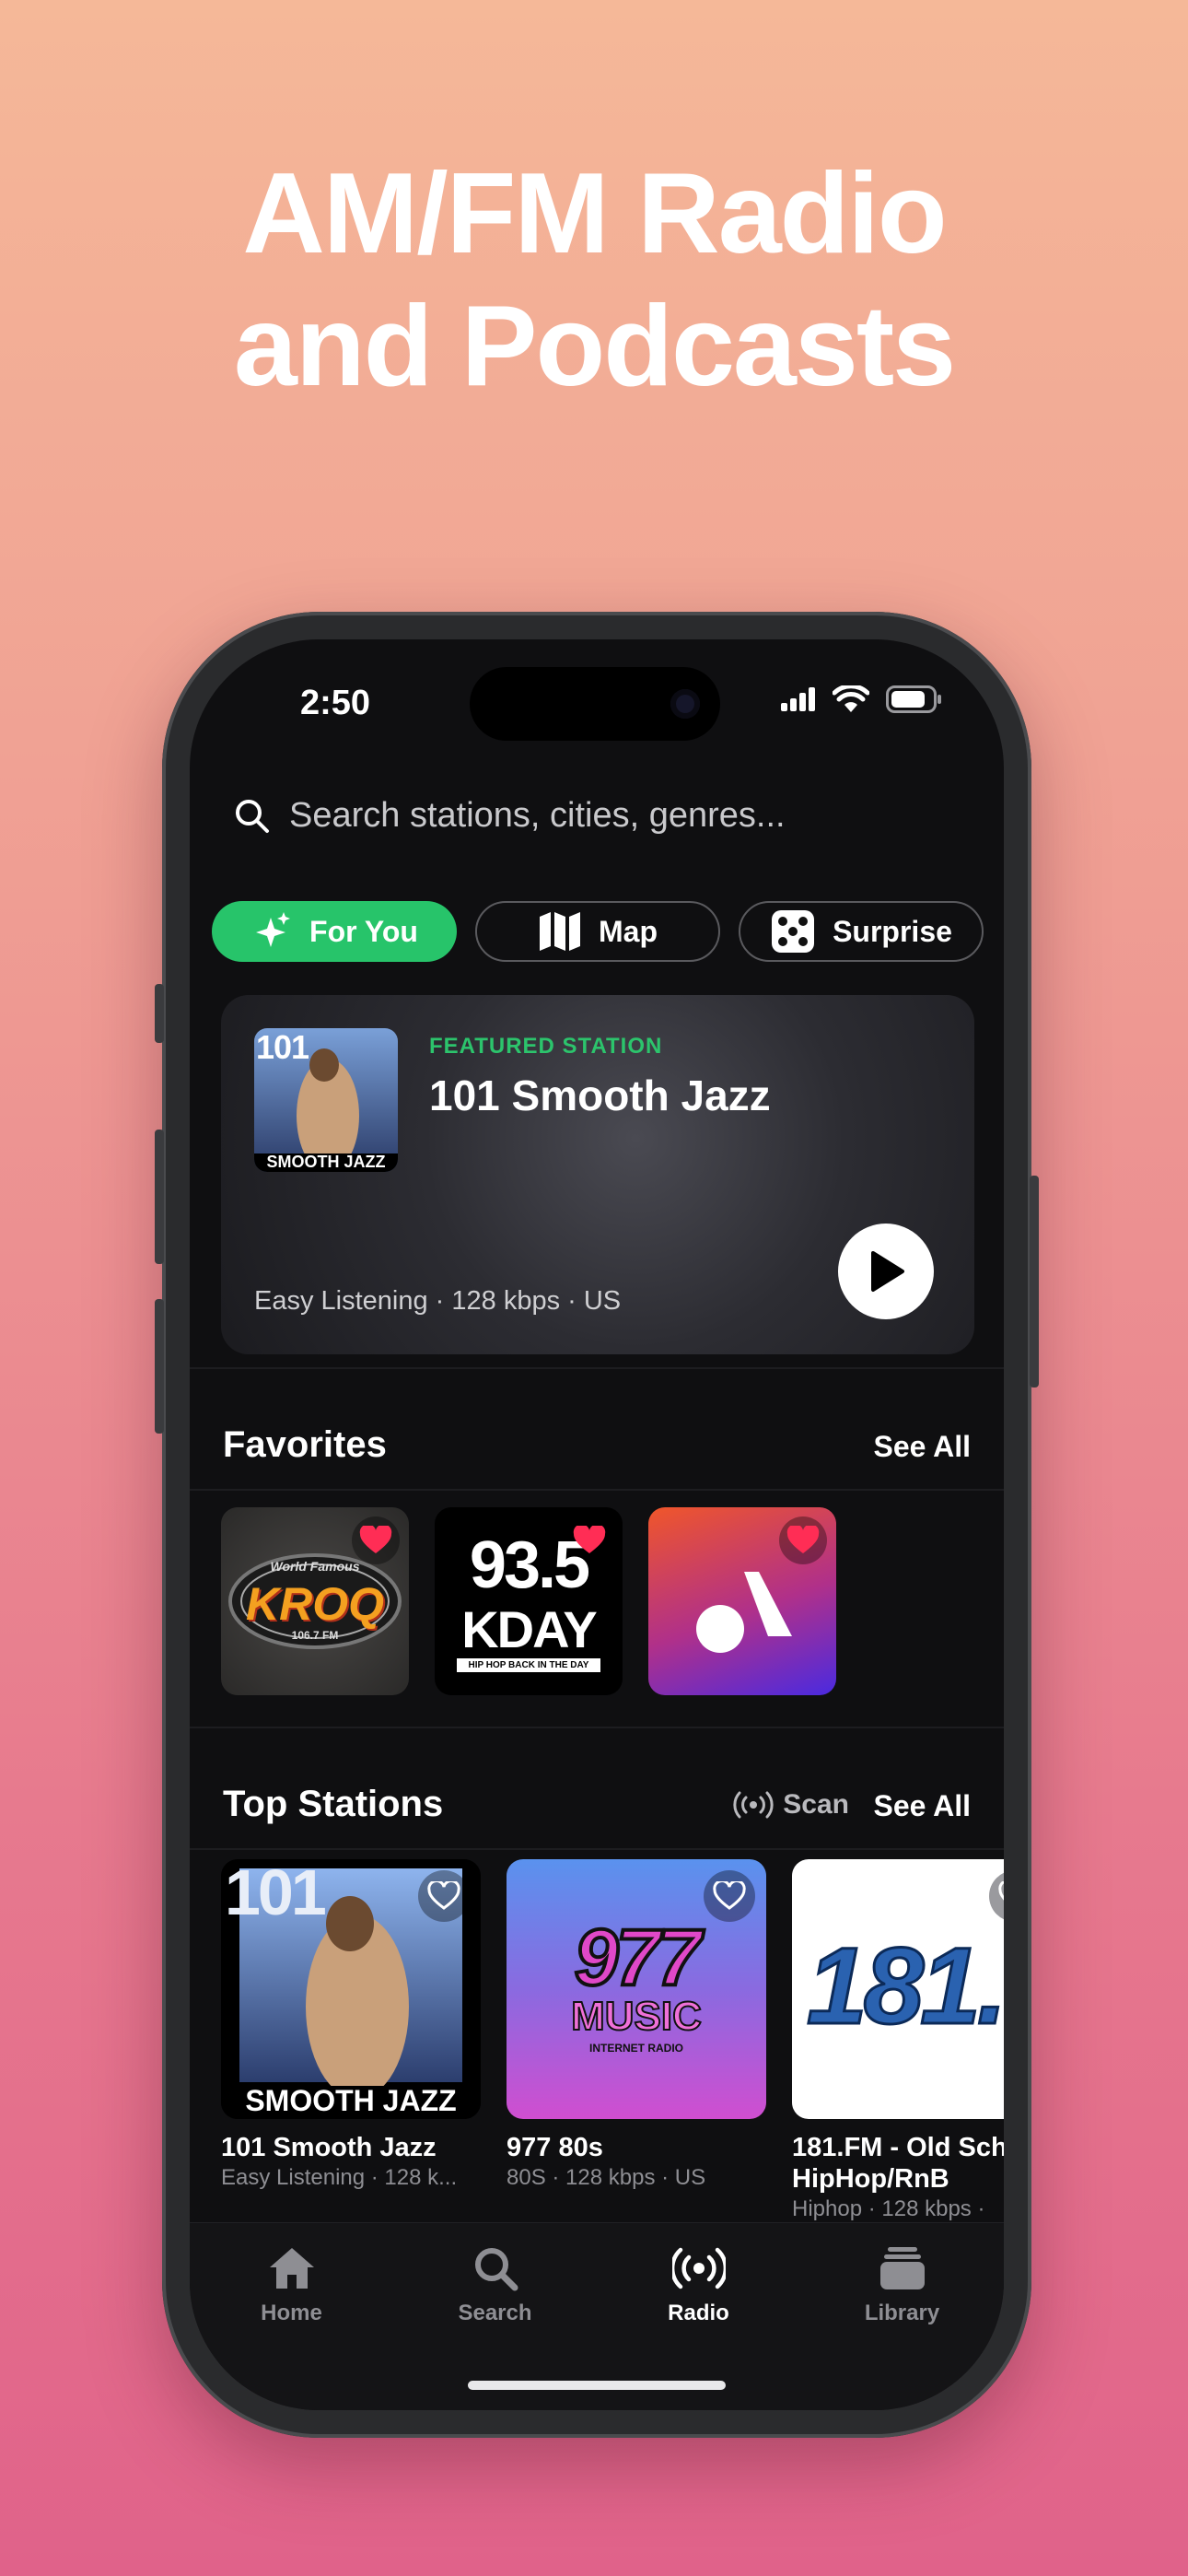 The width and height of the screenshot is (1188, 2576). Describe the element at coordinates (638, 1958) in the screenshot. I see `station-art-number: 977` at that location.